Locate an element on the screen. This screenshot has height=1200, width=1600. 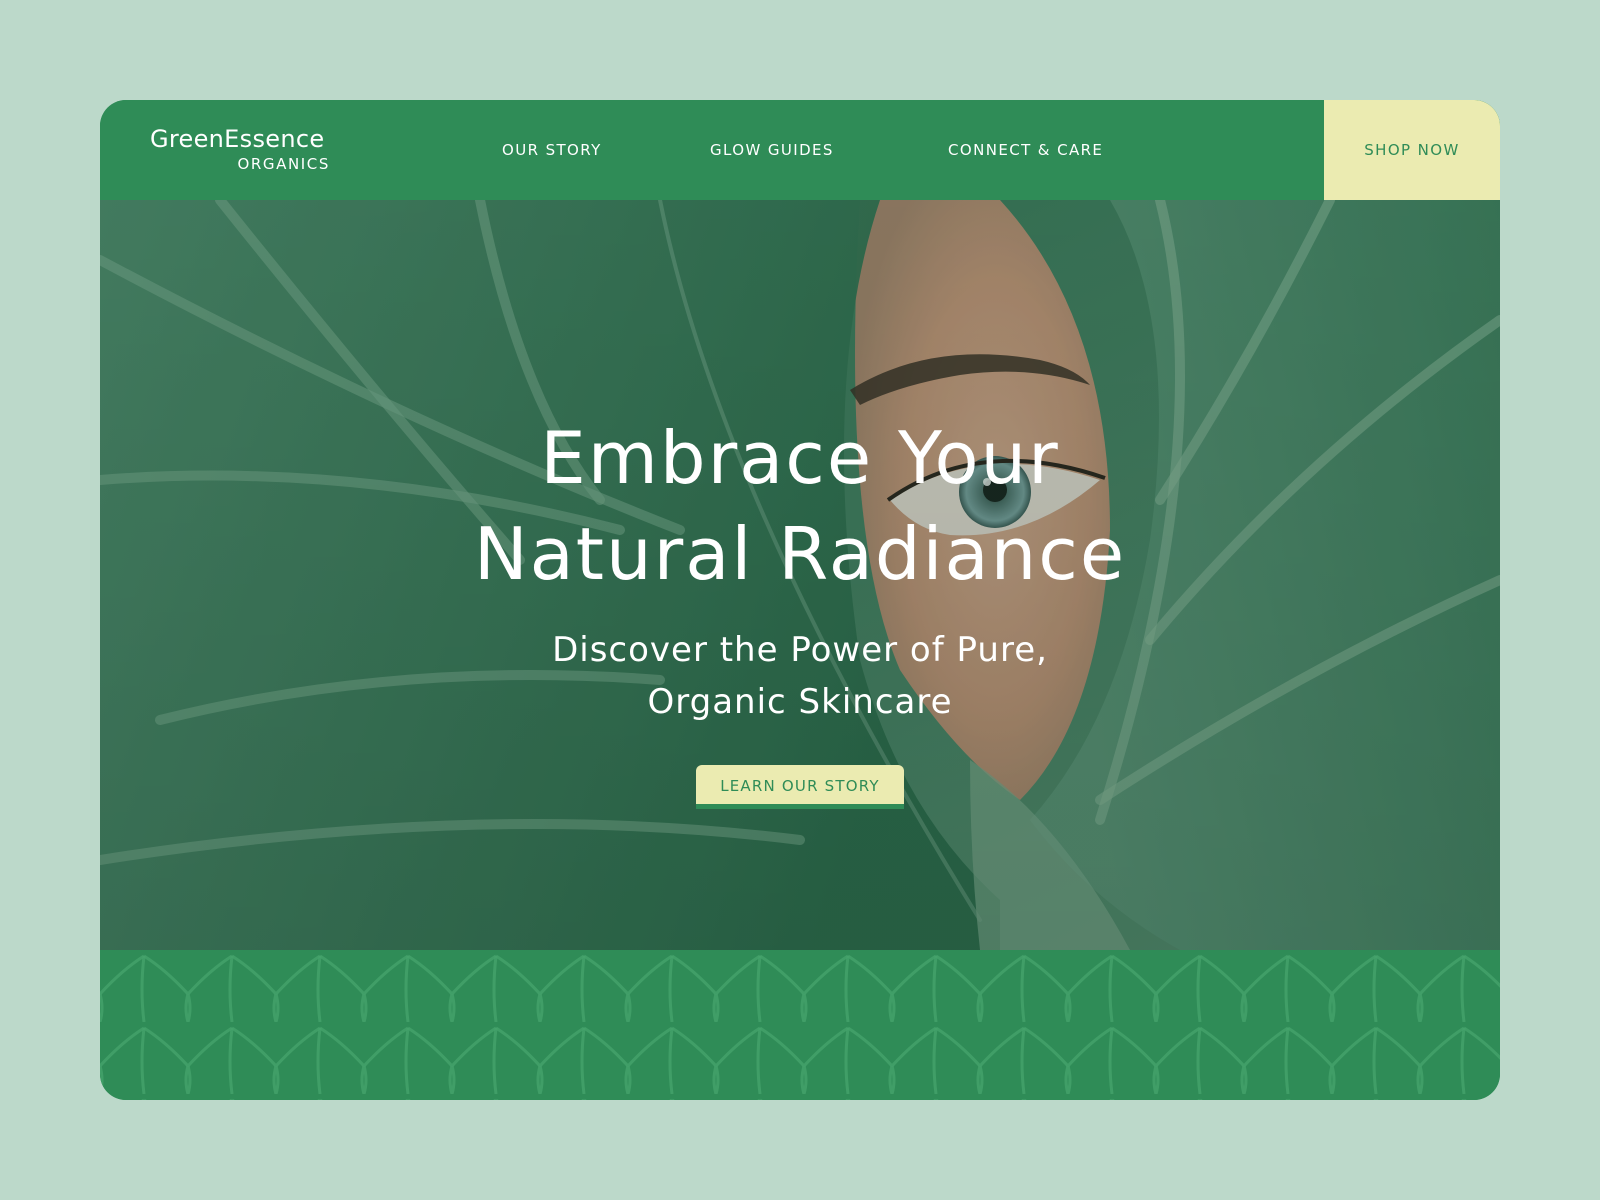
main-nav: OUR STORY GLOW GUIDES CONNECT & CARE is located at coordinates (800, 150).